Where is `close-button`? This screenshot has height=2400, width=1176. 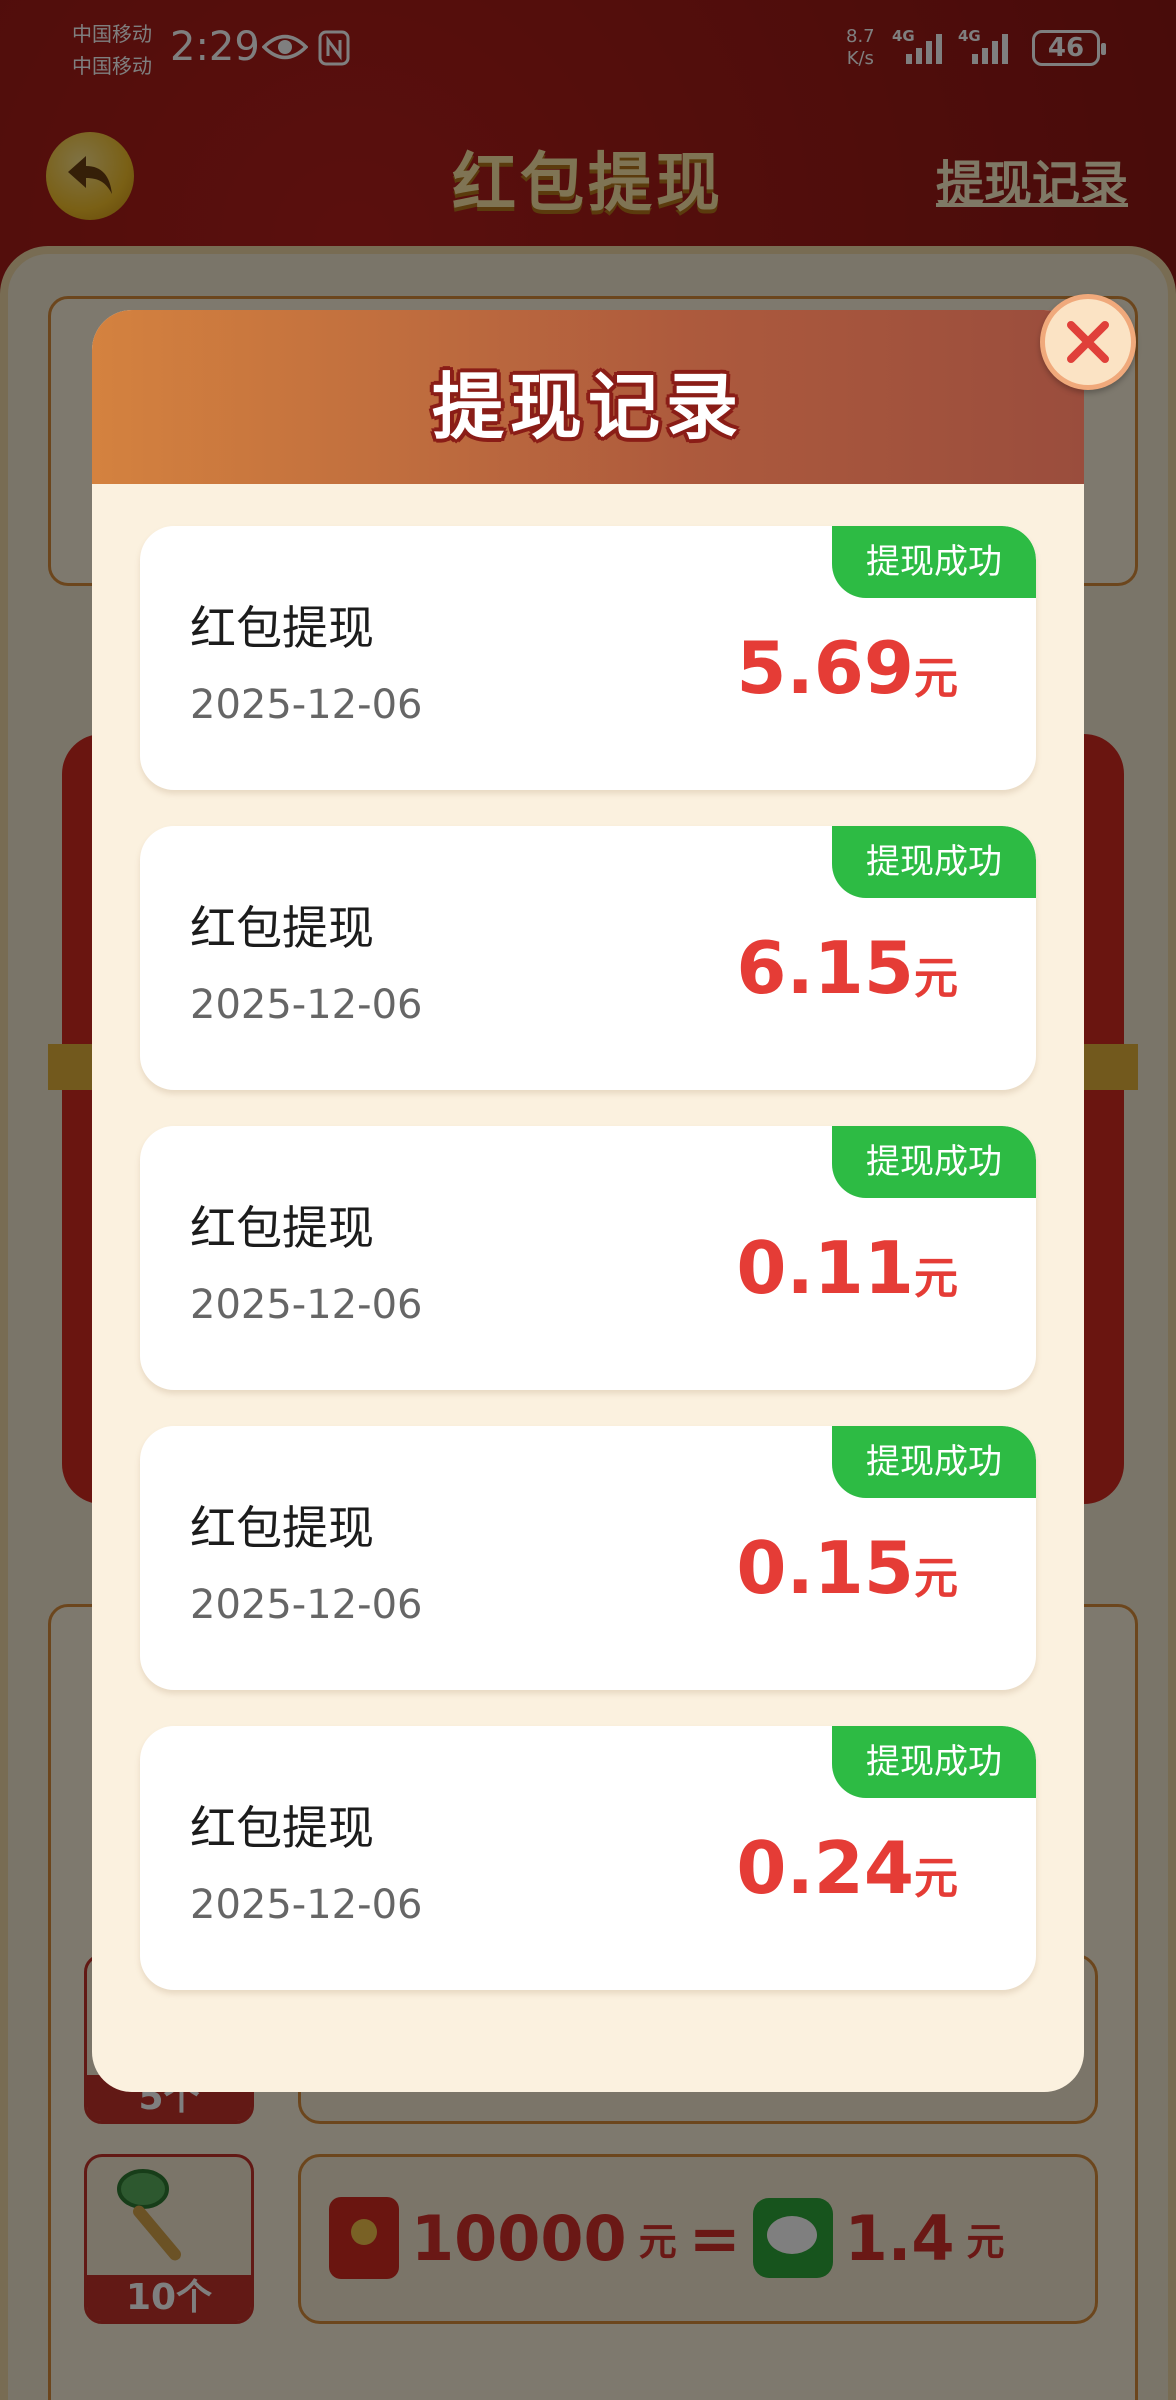
close-button is located at coordinates (1088, 342).